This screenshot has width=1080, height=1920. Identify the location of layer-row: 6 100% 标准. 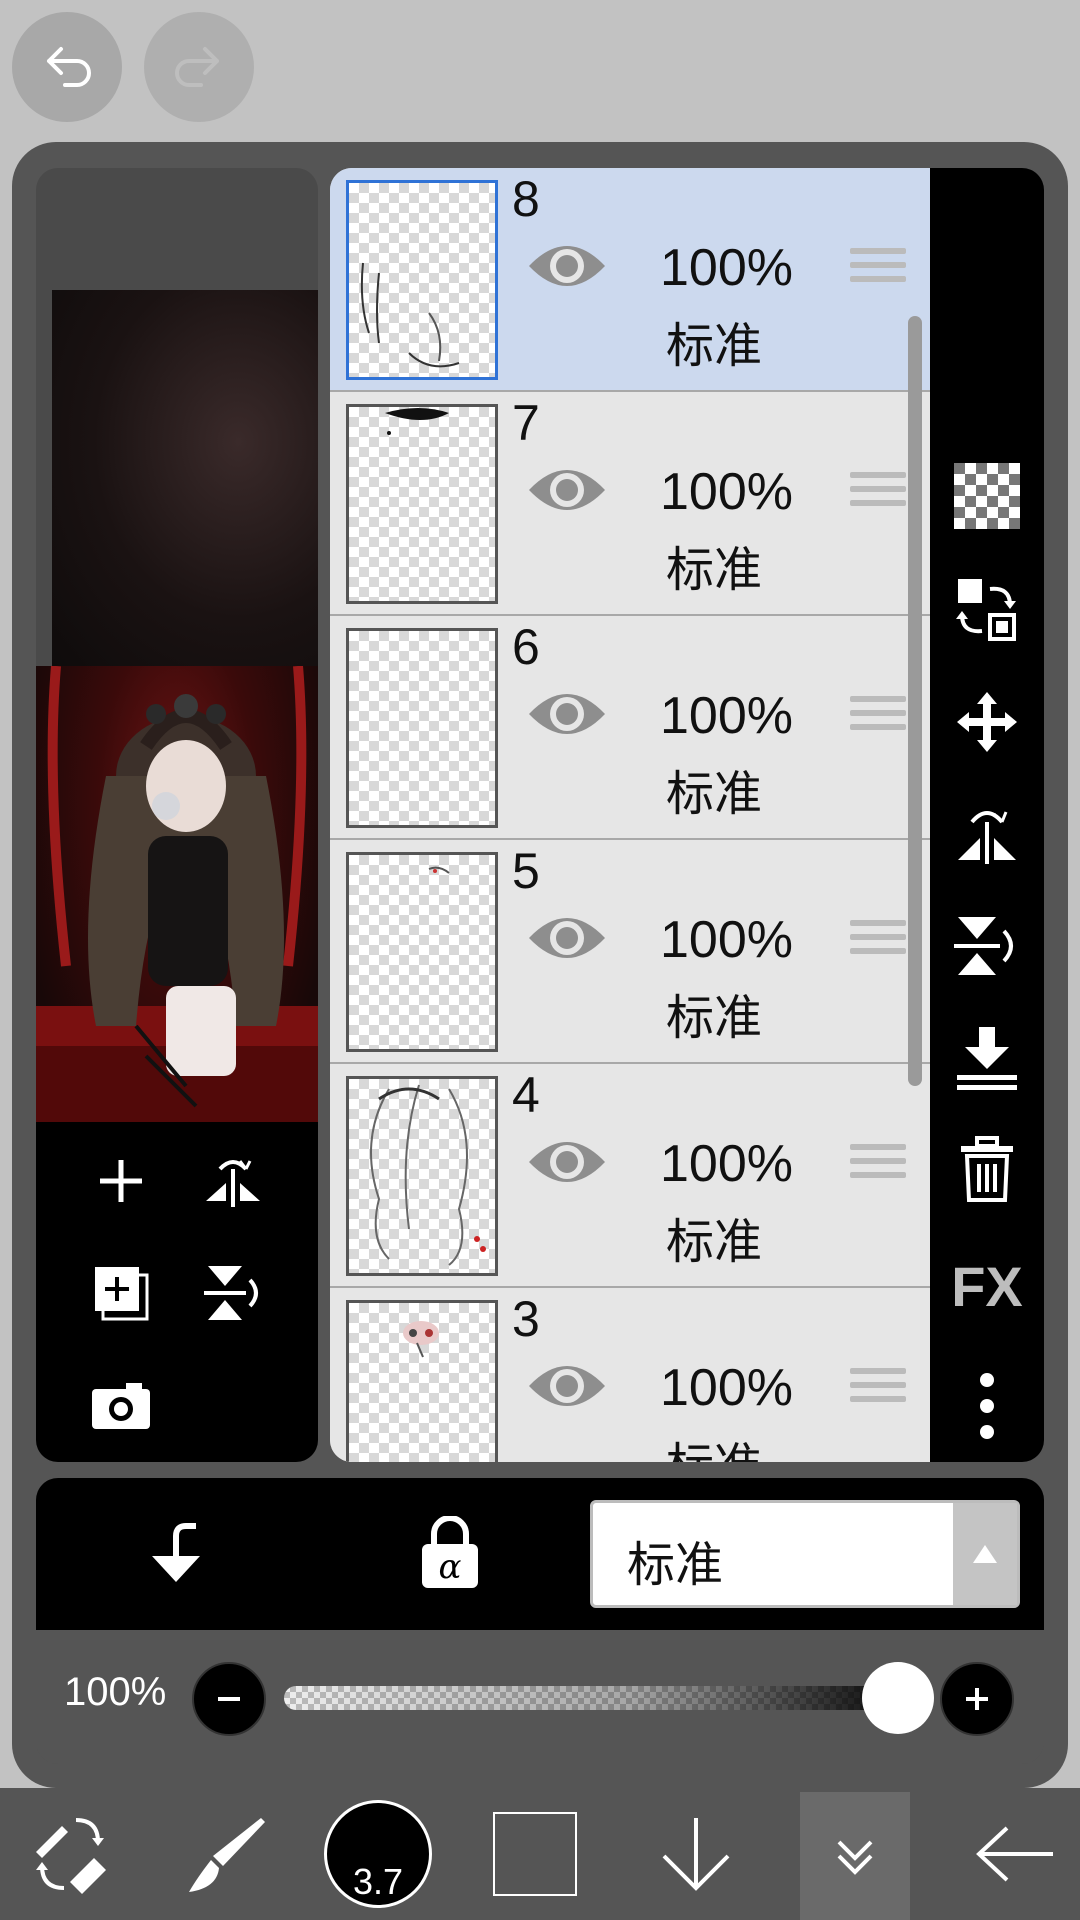
(630, 728).